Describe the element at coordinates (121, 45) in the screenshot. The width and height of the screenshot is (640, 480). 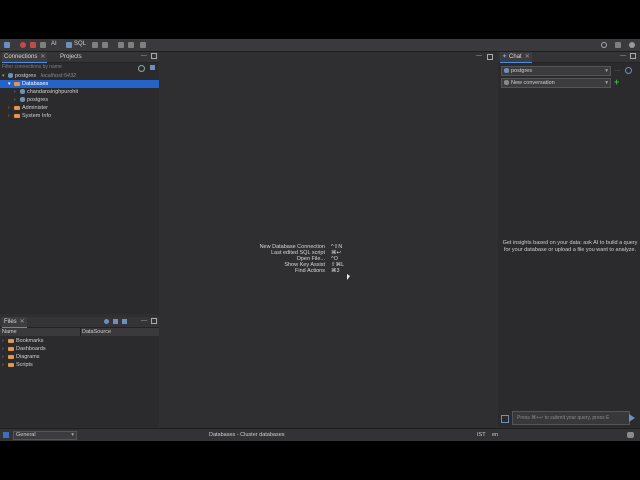
I see `refresh-icon` at that location.